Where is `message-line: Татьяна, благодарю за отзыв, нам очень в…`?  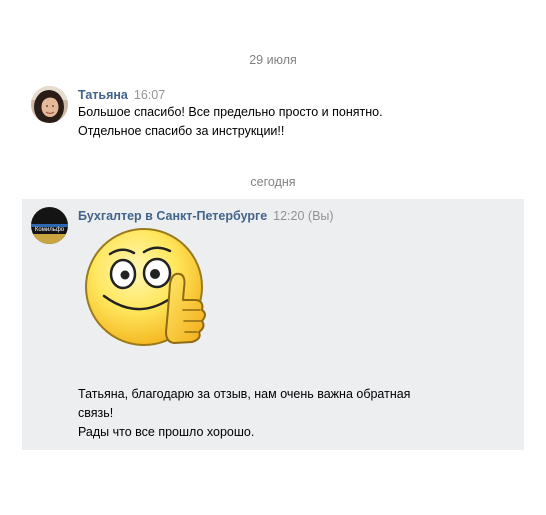
message-line: Татьяна, благодарю за отзыв, нам очень в… is located at coordinates (244, 394).